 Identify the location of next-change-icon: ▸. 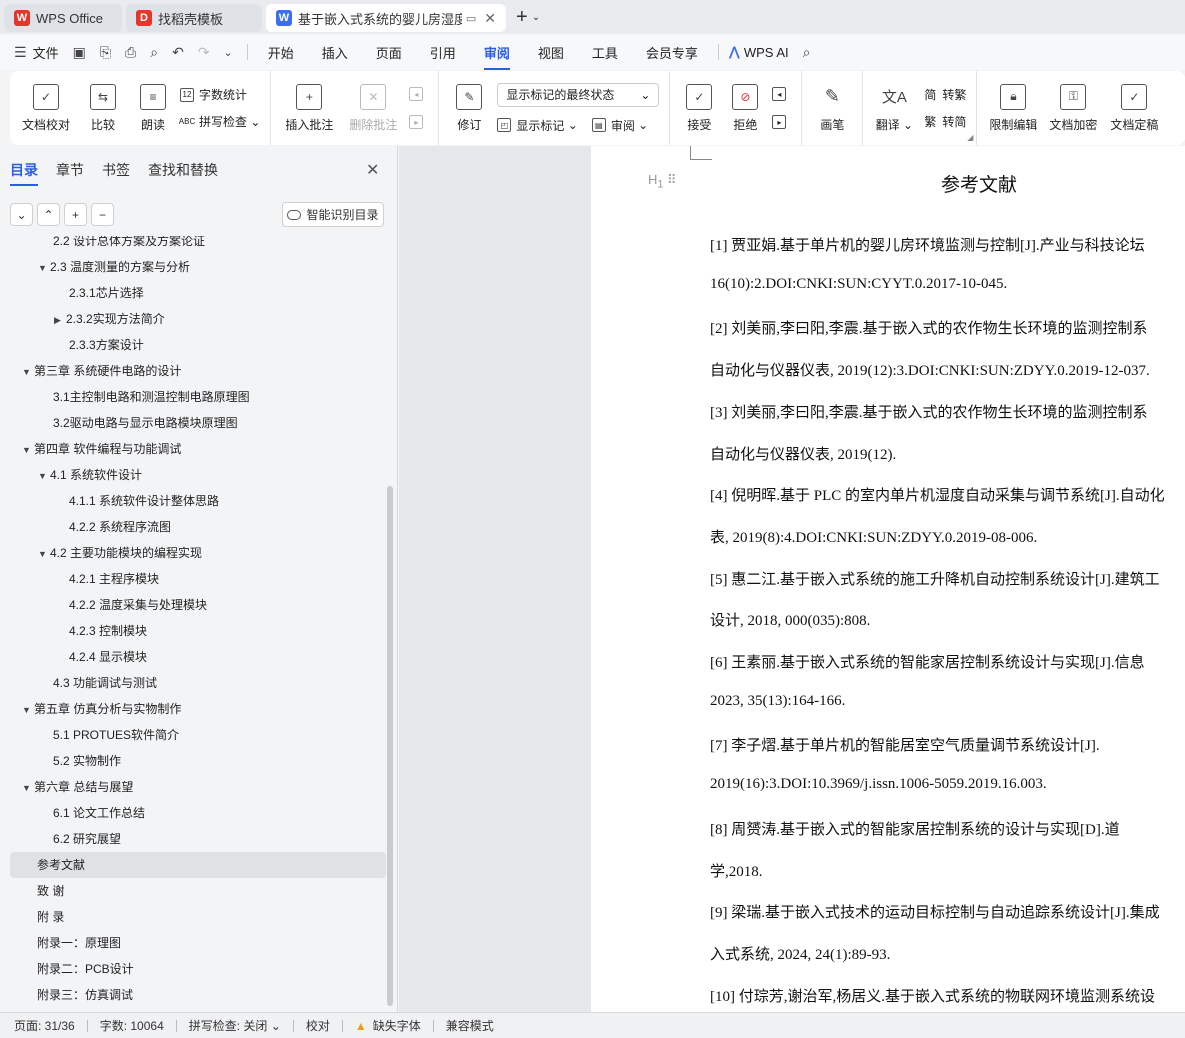
(781, 122).